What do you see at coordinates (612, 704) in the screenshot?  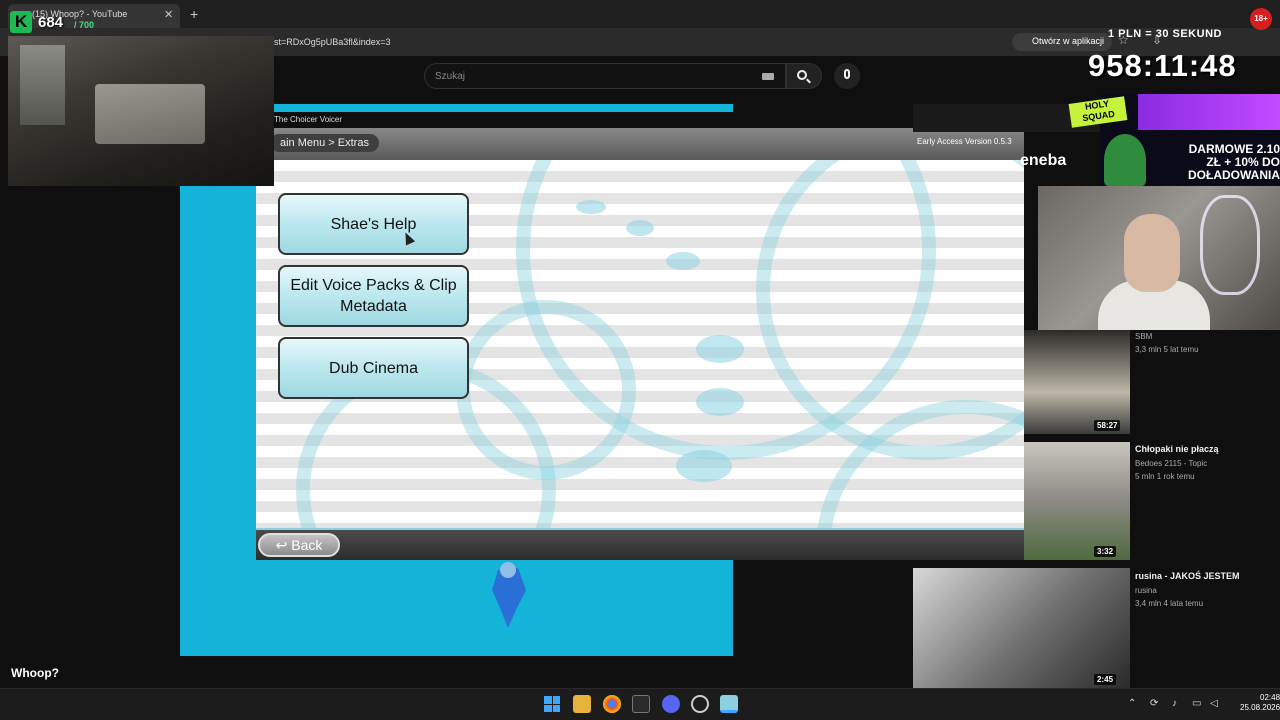 I see `chrome-icon` at bounding box center [612, 704].